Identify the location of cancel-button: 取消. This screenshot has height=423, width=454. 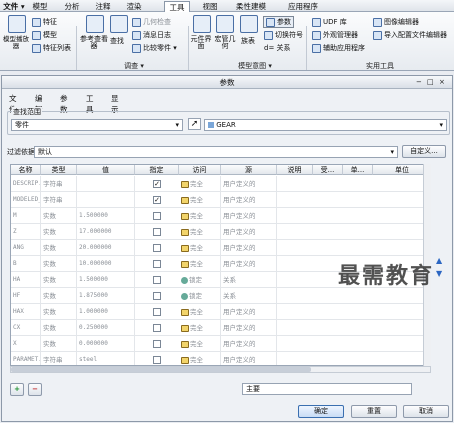
(426, 411).